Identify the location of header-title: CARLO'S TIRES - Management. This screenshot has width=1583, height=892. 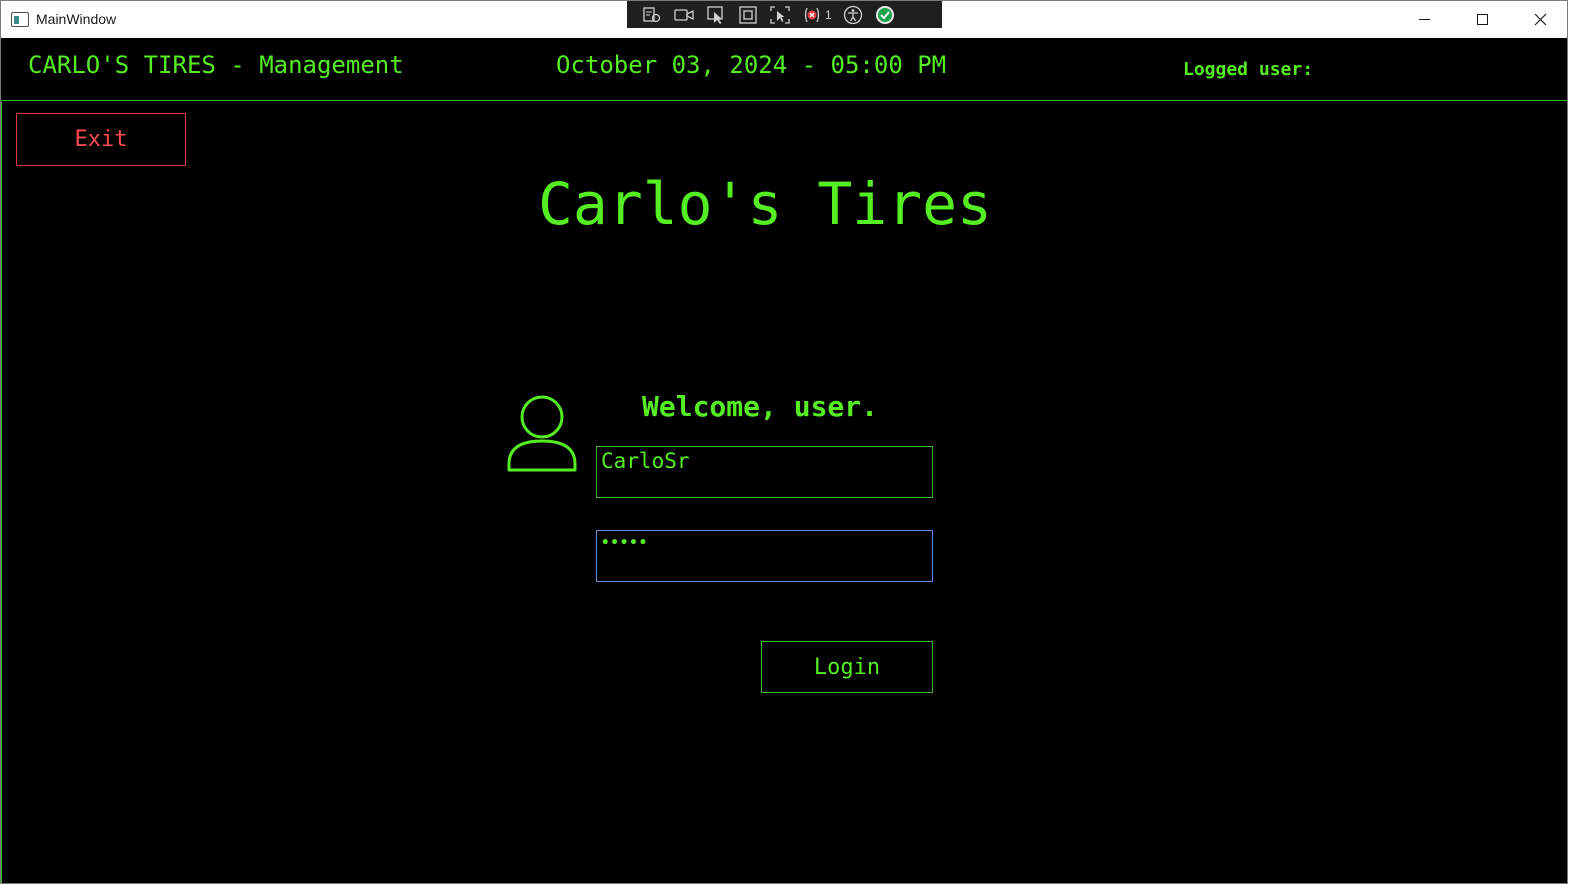
(216, 65).